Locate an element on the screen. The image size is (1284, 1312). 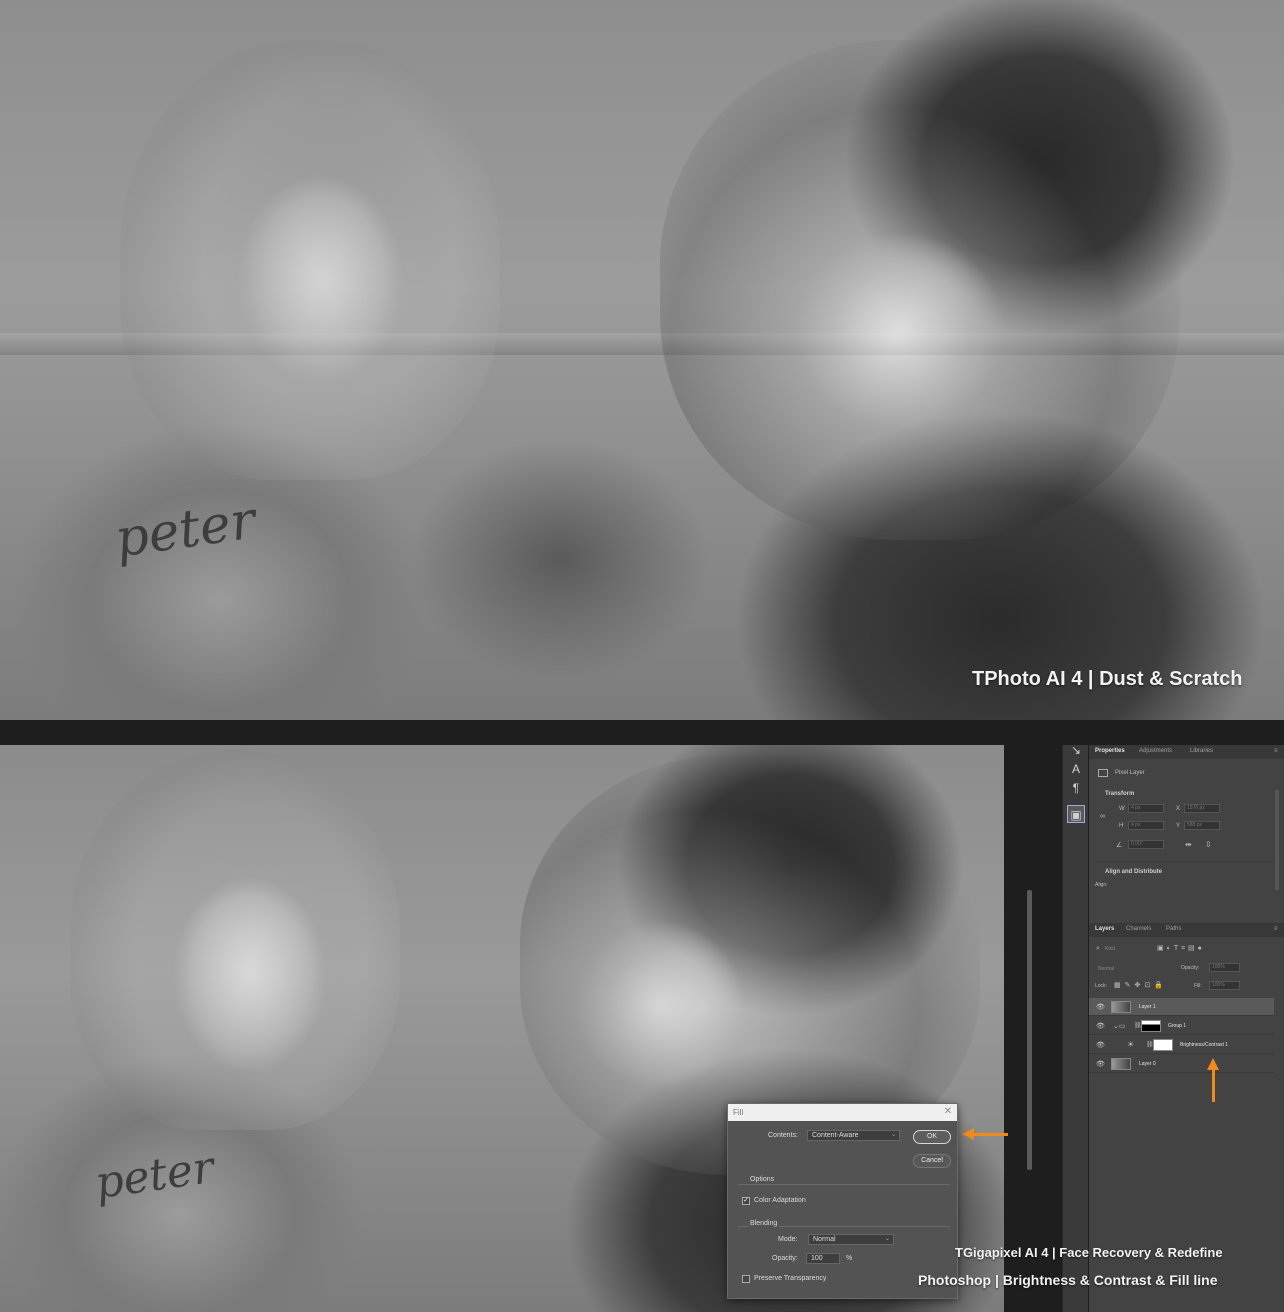
adjustment-icon: ☀ is located at coordinates (1131, 1044).